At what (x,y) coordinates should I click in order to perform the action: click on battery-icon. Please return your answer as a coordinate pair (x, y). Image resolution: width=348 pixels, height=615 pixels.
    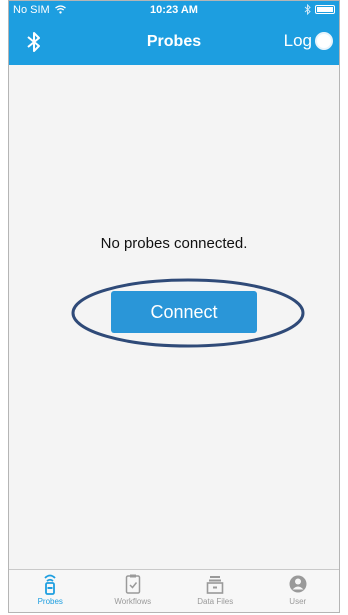
    Looking at the image, I should click on (325, 9).